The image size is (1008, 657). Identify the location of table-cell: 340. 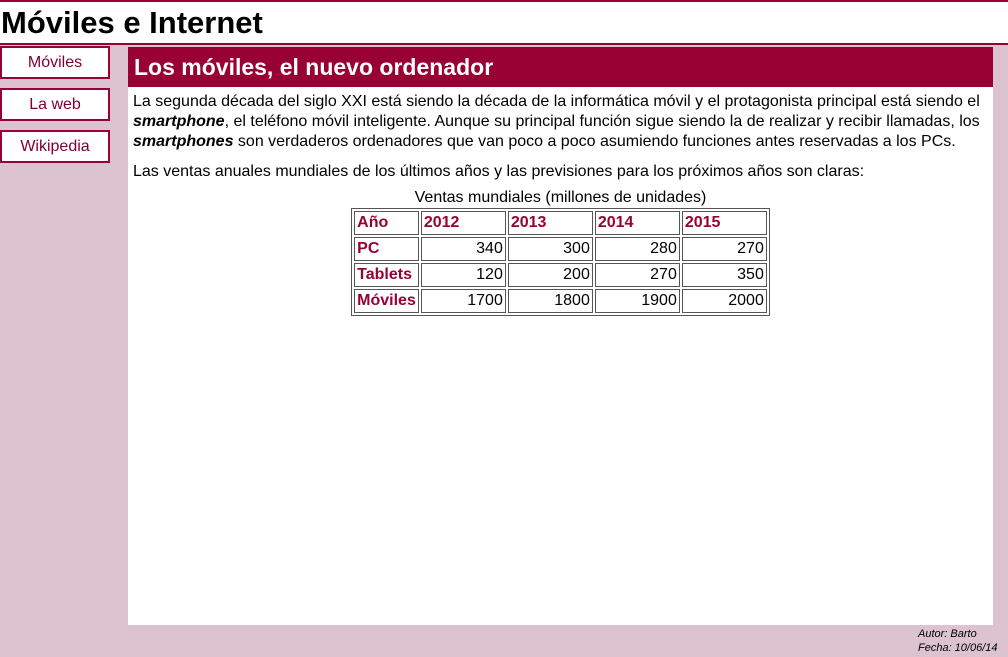
(463, 249).